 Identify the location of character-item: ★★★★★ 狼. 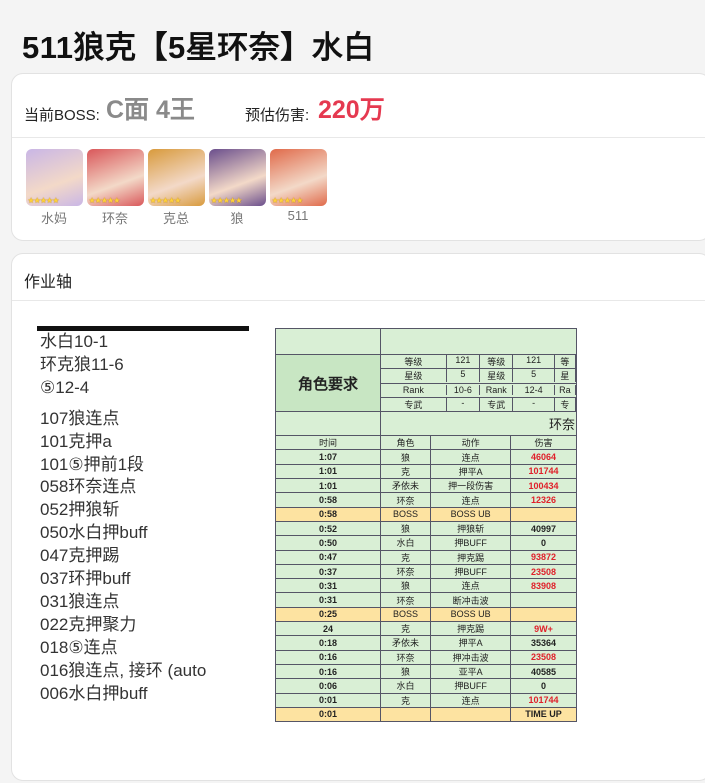
(237, 188).